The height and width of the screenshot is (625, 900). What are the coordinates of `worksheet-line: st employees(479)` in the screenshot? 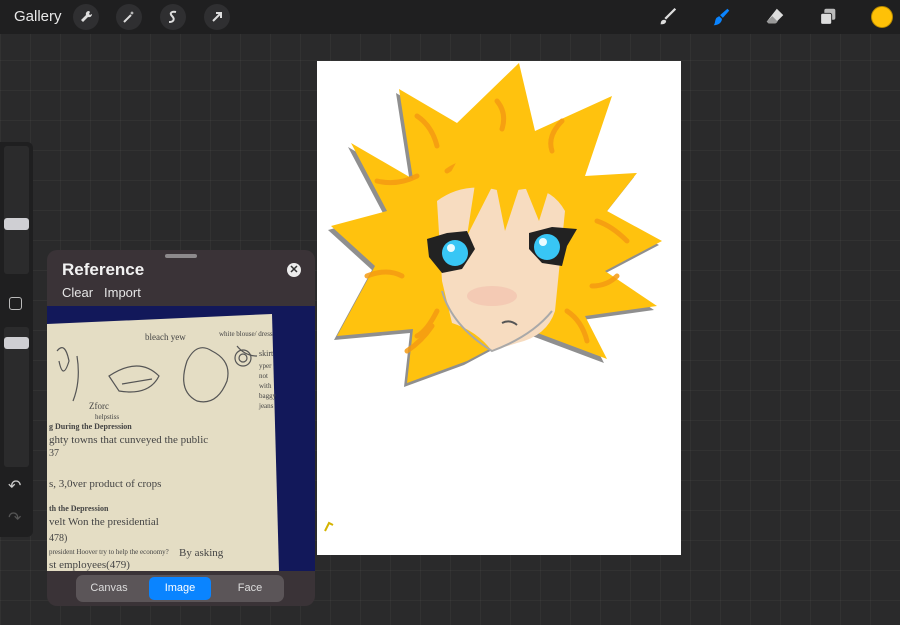 It's located at (89, 565).